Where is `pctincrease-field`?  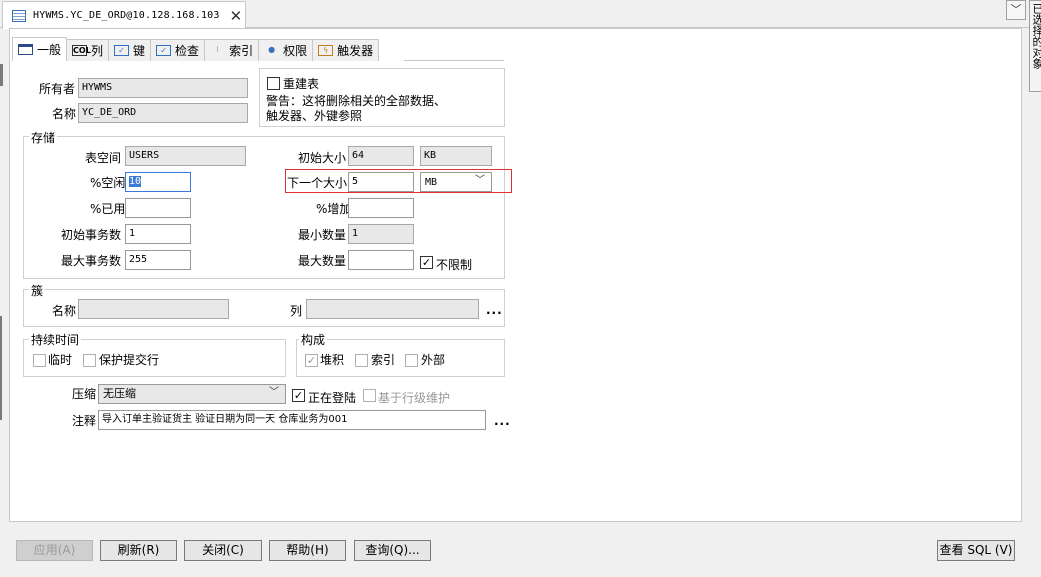
pctincrease-field is located at coordinates (381, 208).